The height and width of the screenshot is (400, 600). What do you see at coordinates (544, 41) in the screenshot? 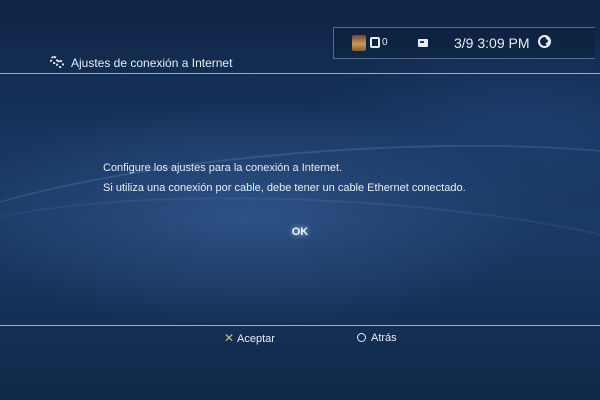
I see `clock-icon` at bounding box center [544, 41].